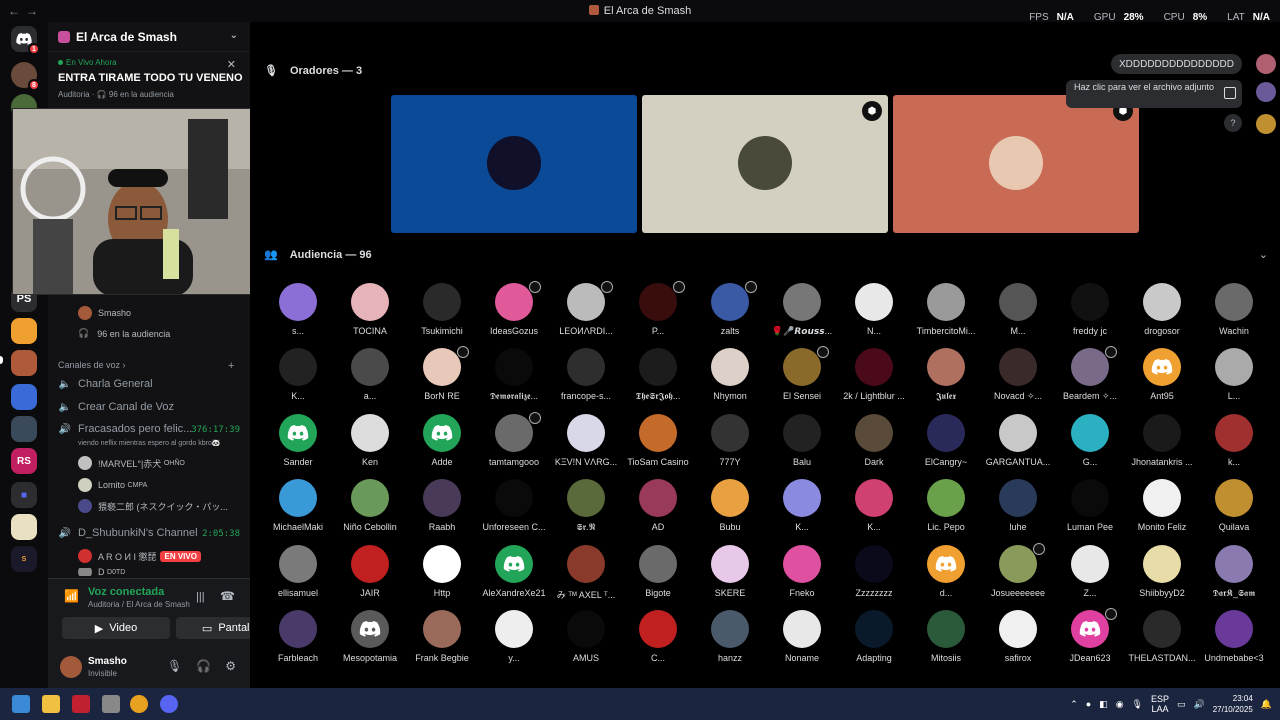 The width and height of the screenshot is (1280, 720). What do you see at coordinates (24, 363) in the screenshot?
I see `server-icon-active` at bounding box center [24, 363].